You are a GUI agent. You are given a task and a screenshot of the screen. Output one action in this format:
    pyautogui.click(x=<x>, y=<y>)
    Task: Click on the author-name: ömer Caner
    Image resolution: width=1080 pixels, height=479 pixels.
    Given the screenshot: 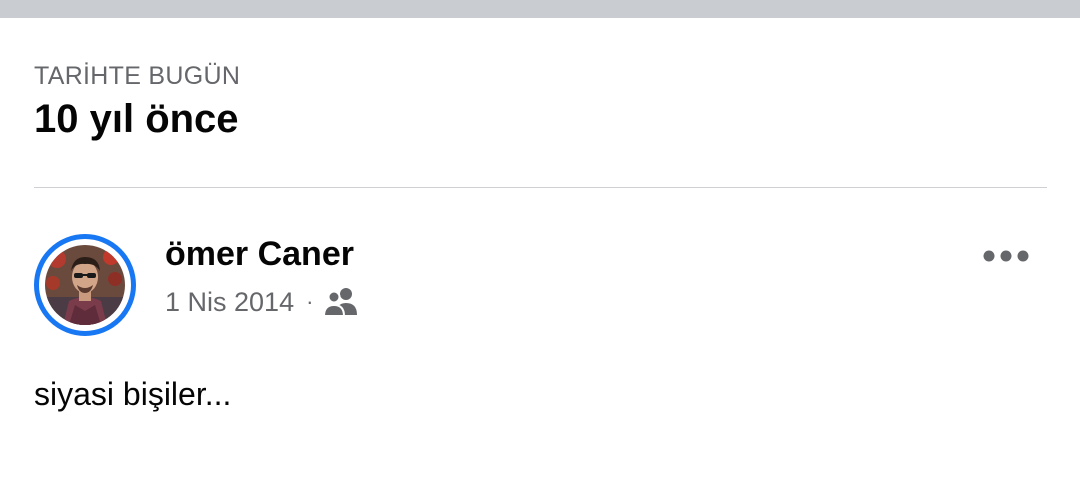 What is the action you would take?
    pyautogui.click(x=259, y=254)
    